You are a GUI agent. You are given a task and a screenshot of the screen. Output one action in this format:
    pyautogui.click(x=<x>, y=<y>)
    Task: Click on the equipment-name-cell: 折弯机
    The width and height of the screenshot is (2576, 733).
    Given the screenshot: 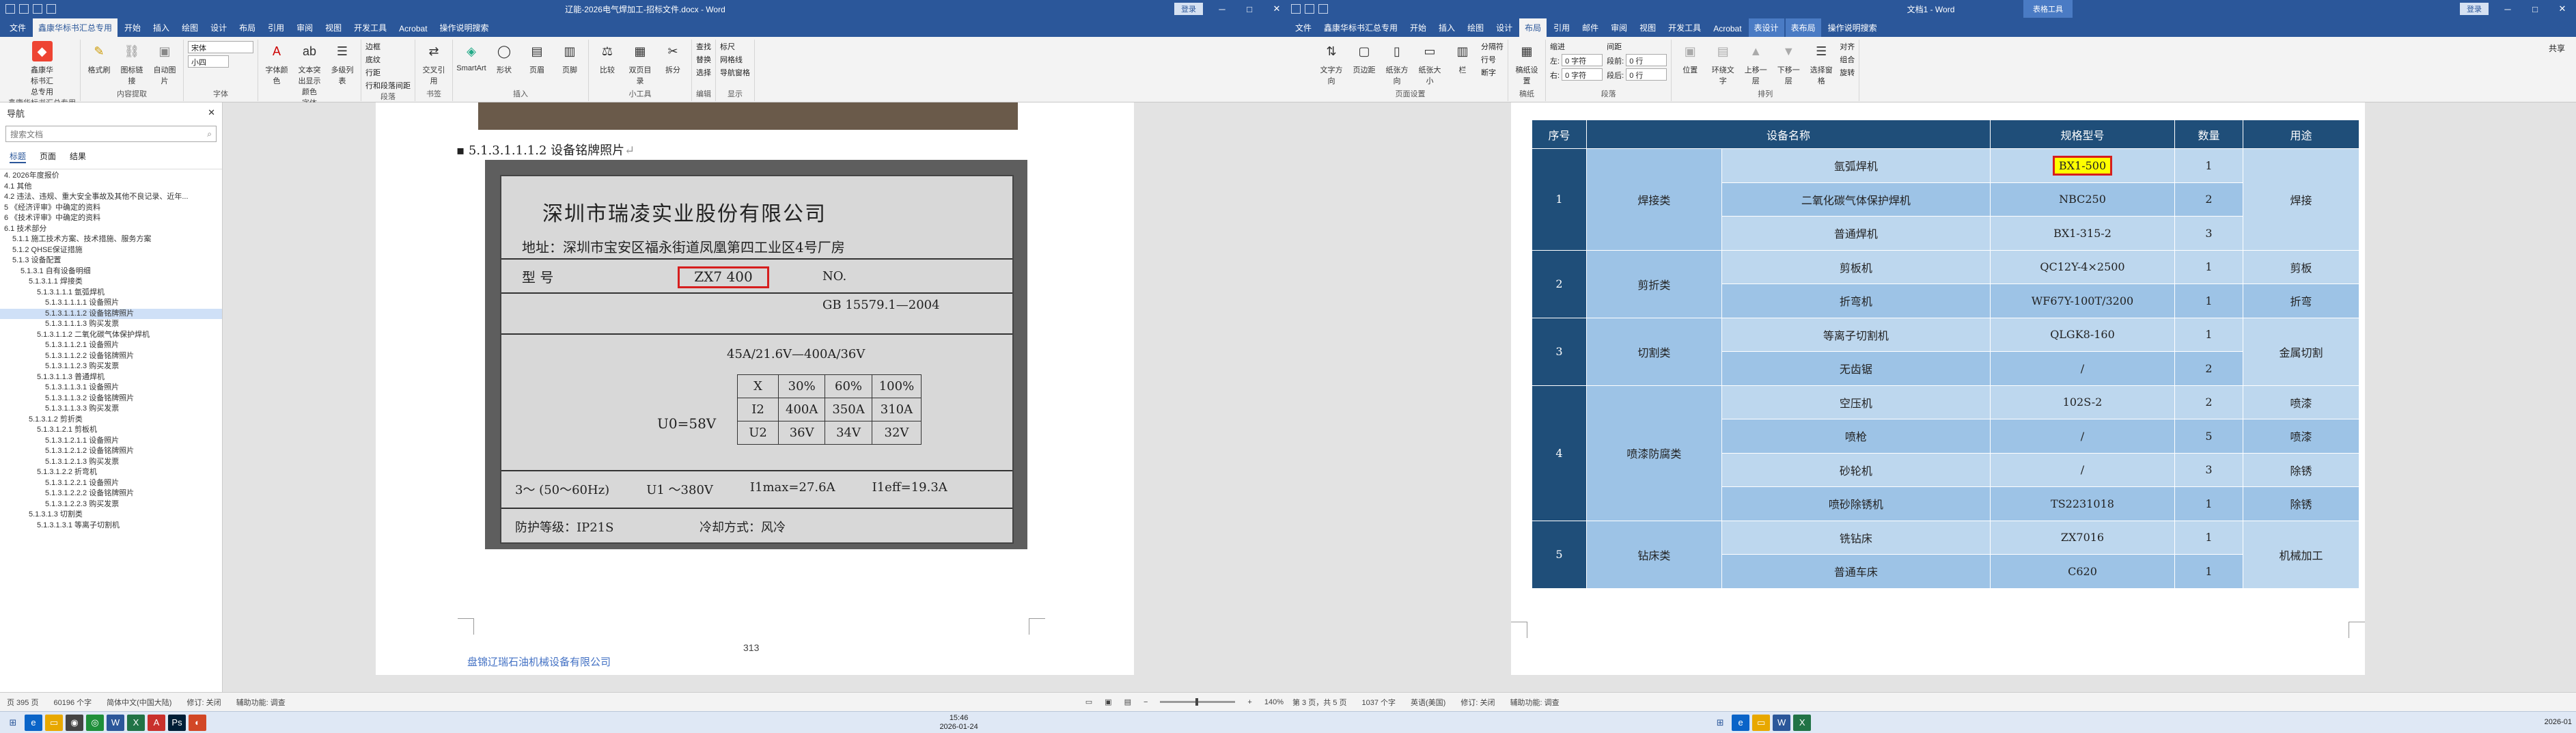 What is the action you would take?
    pyautogui.click(x=1856, y=300)
    